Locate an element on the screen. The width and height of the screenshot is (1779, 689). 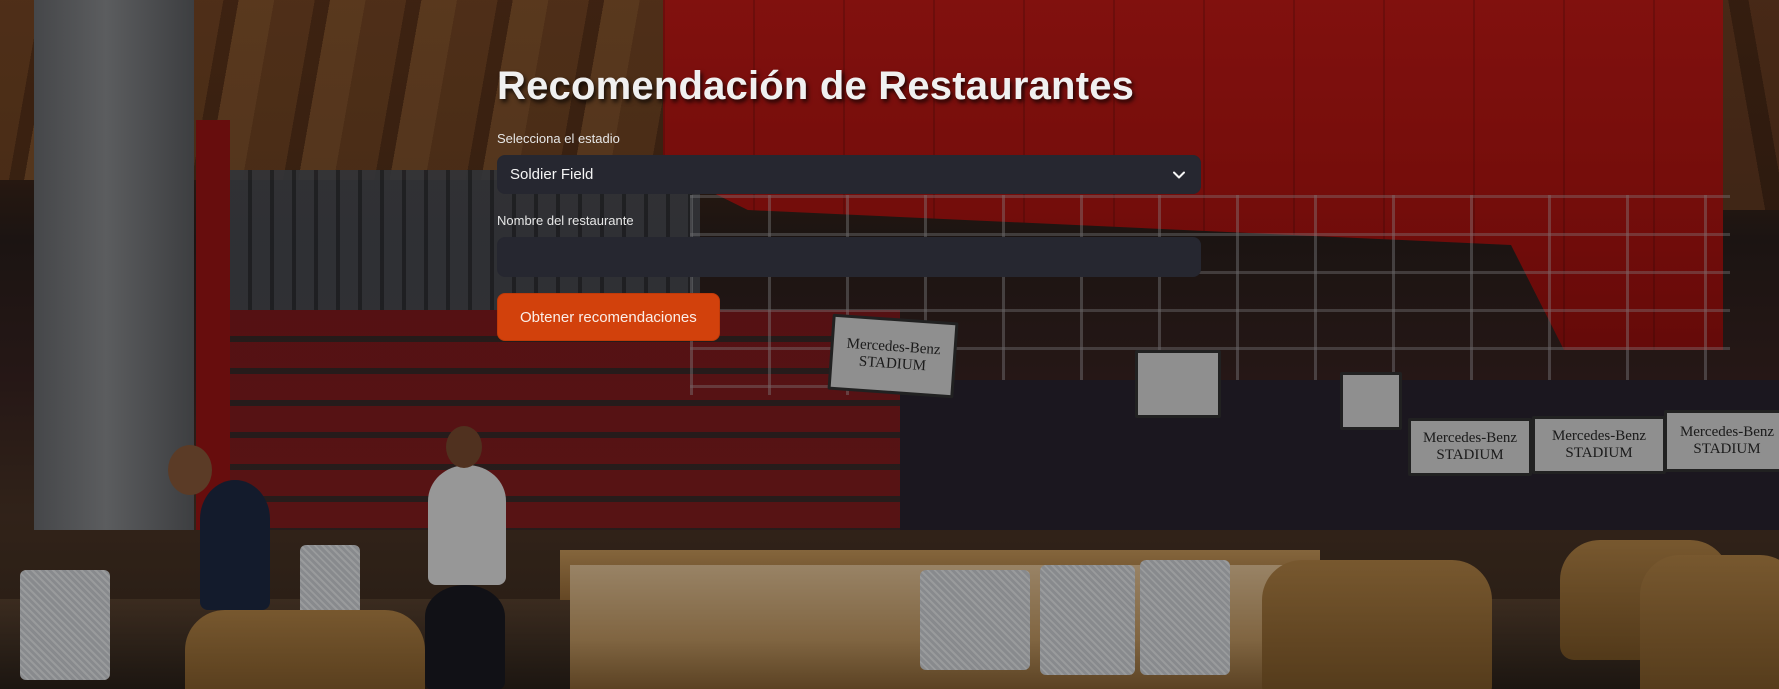
page-title: Recomendación de Restaurantes is located at coordinates (816, 86).